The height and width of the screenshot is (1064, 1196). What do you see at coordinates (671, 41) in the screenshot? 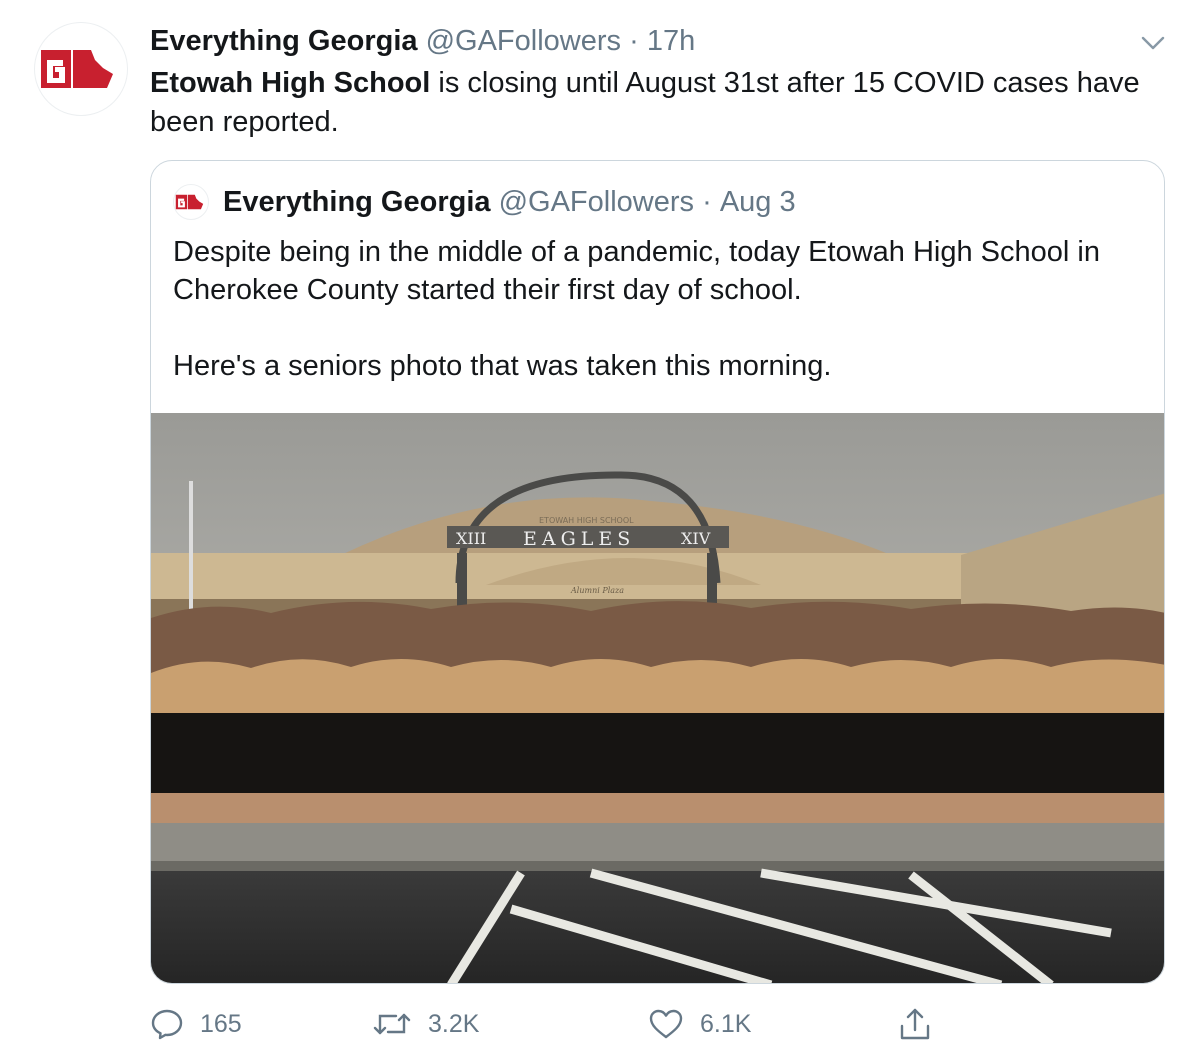
I see `tweet-timestamp: 17h` at bounding box center [671, 41].